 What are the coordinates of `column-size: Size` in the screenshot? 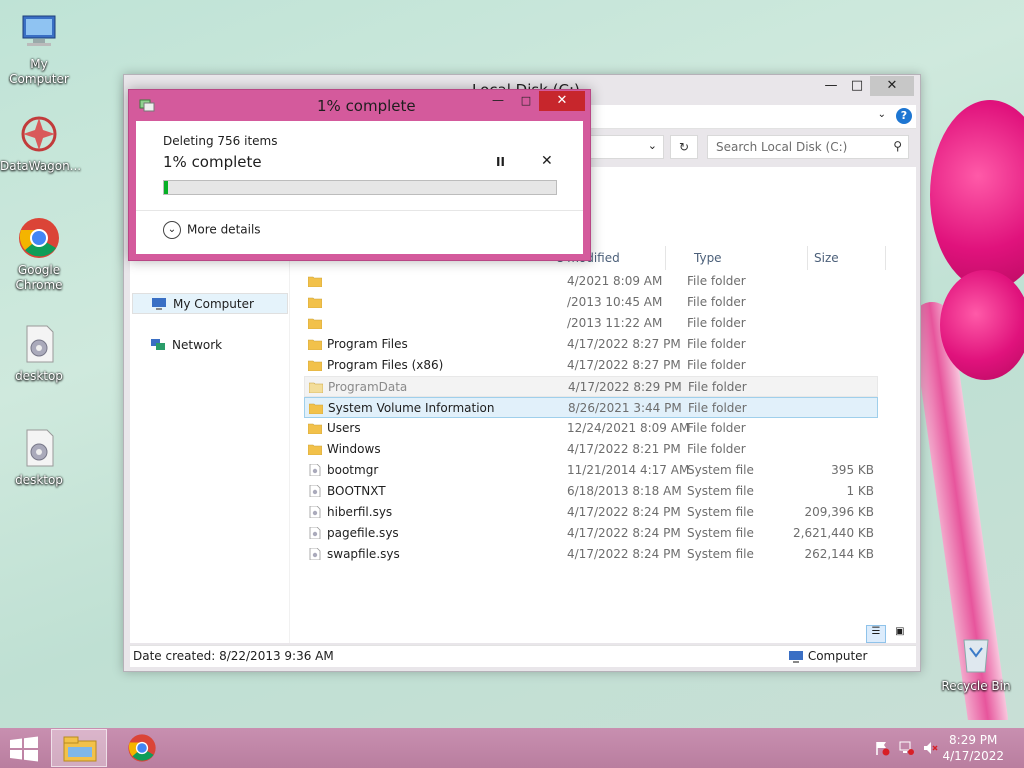 It's located at (847, 258).